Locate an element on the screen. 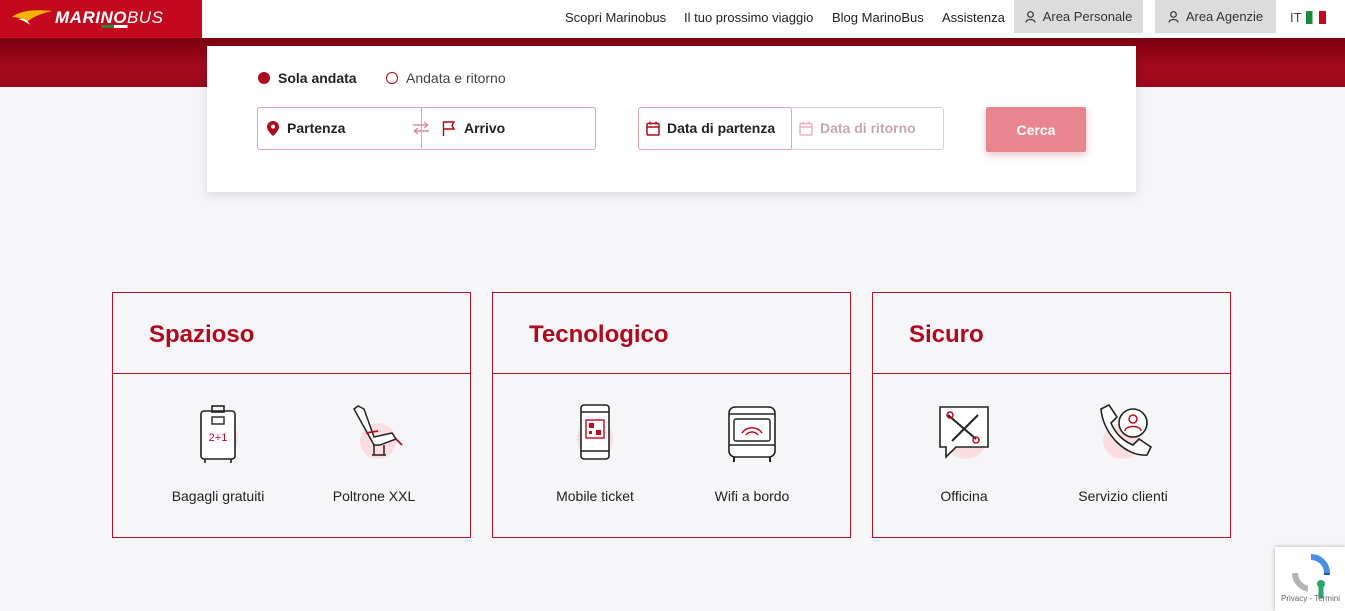  radio-unselected-icon is located at coordinates (392, 78).